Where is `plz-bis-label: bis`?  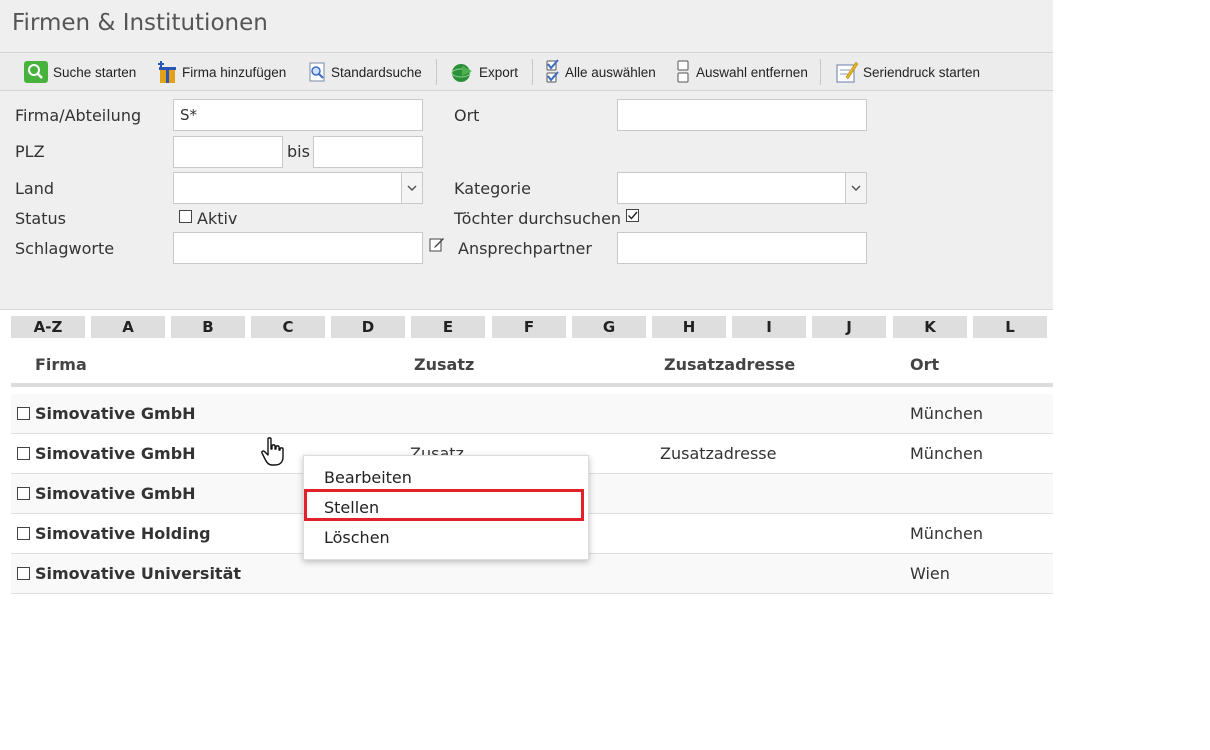
plz-bis-label: bis is located at coordinates (298, 151).